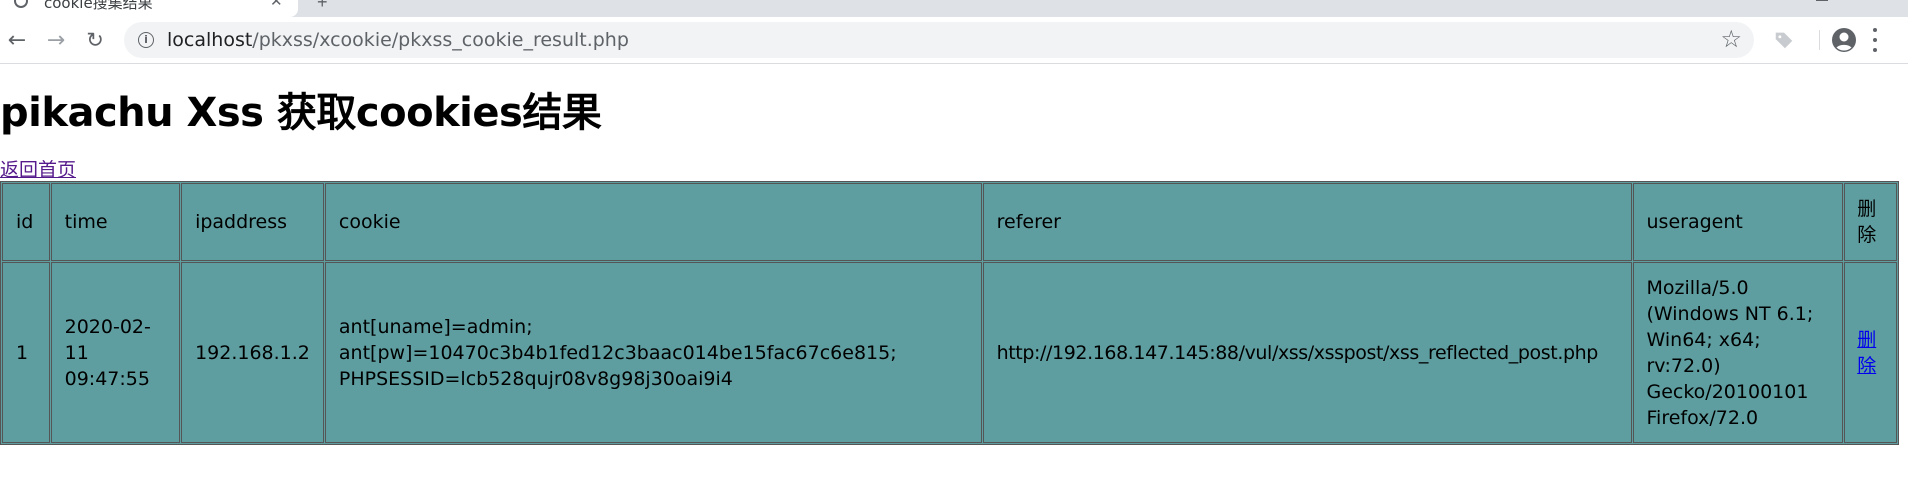 This screenshot has width=1908, height=498. I want to click on profile-avatar-icon, so click(1844, 40).